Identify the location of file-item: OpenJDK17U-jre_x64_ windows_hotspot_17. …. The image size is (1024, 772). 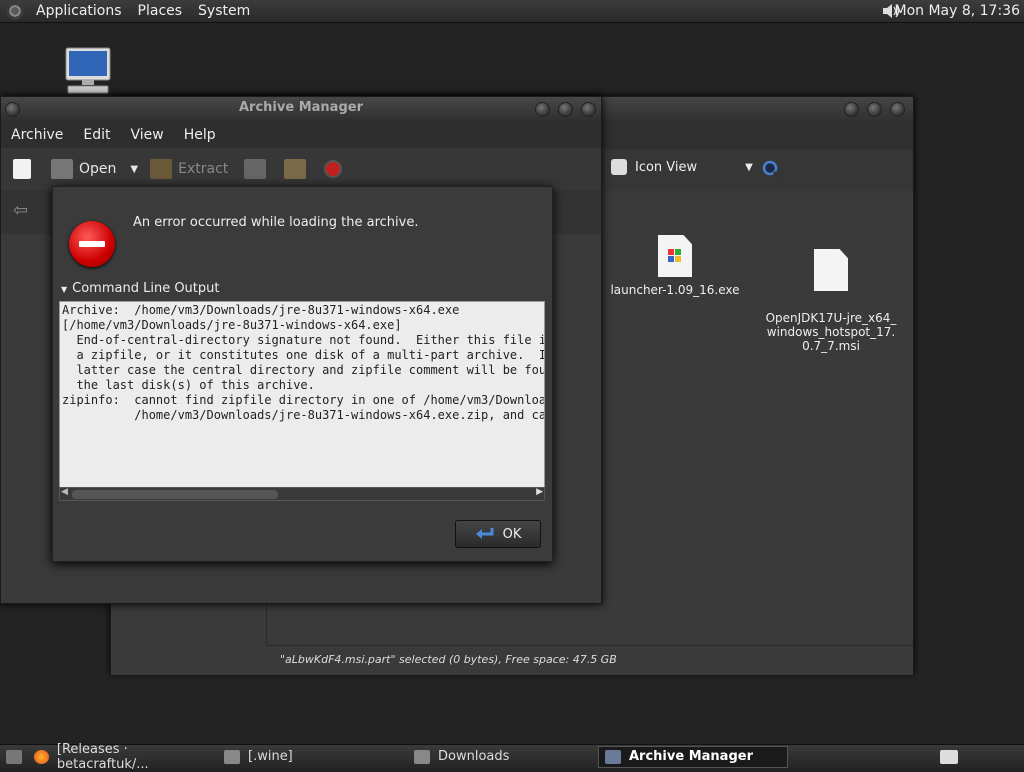
(831, 301).